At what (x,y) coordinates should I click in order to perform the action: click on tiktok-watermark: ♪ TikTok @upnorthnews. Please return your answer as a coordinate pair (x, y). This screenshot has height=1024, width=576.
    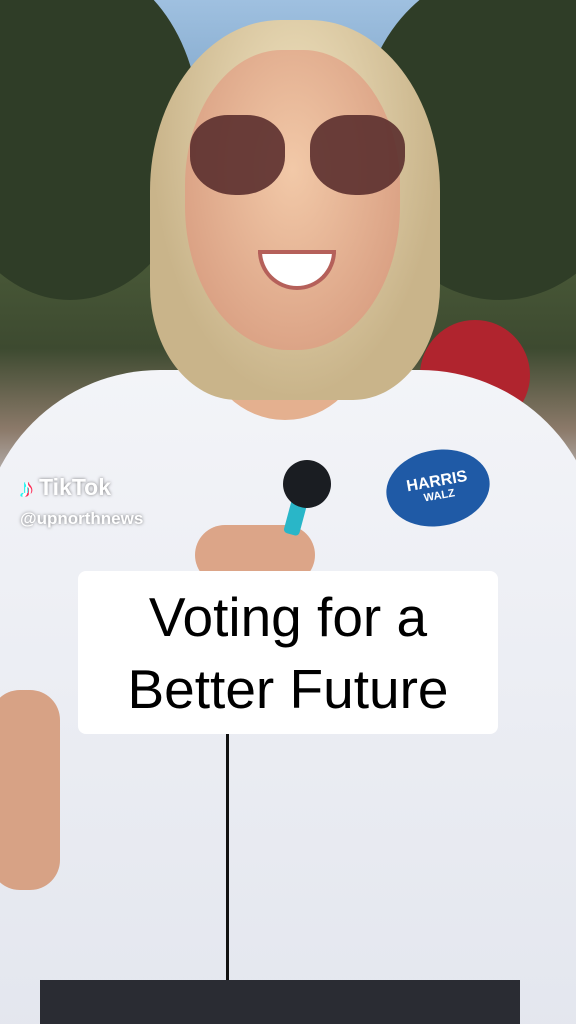
    Looking at the image, I should click on (81, 501).